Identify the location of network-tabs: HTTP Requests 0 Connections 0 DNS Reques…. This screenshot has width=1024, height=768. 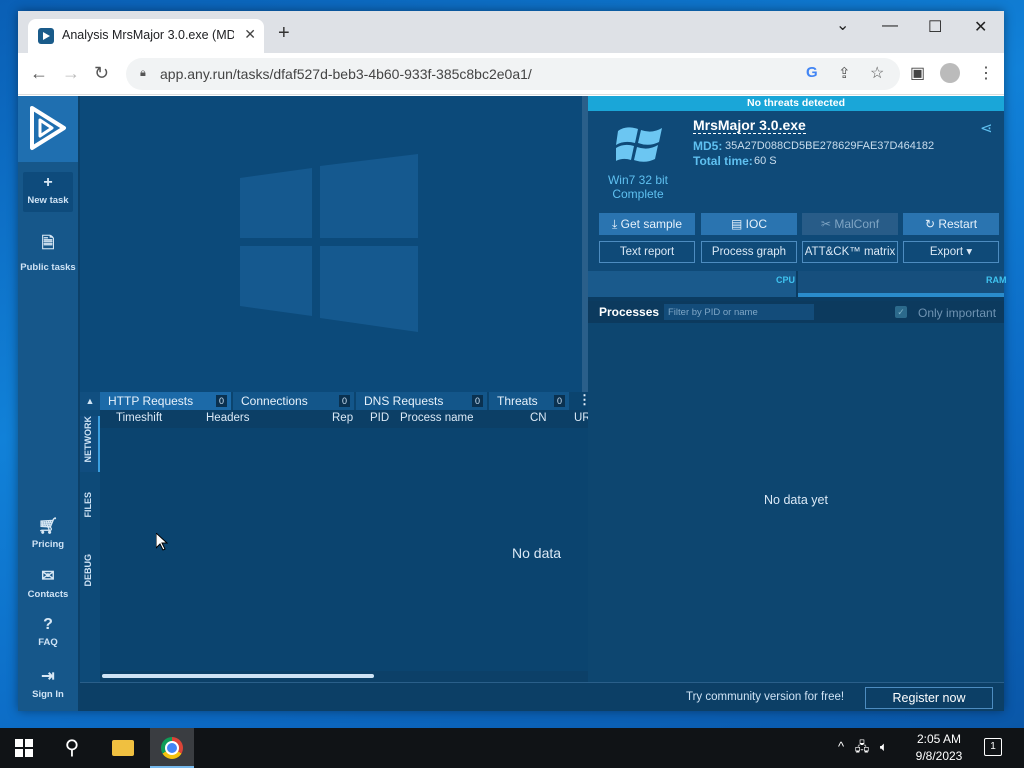
(345, 401).